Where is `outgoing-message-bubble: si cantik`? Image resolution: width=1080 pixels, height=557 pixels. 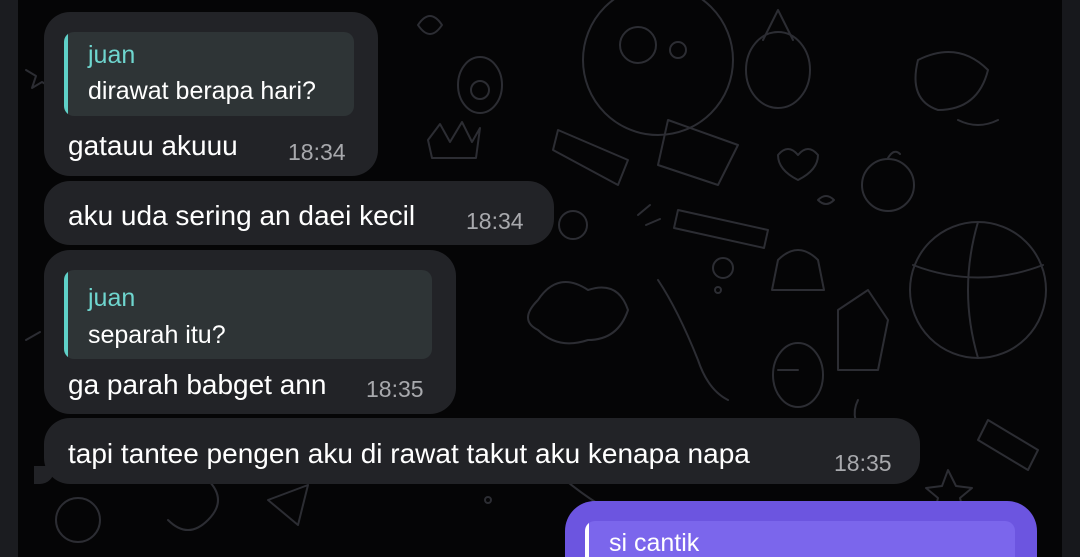 outgoing-message-bubble: si cantik is located at coordinates (801, 529).